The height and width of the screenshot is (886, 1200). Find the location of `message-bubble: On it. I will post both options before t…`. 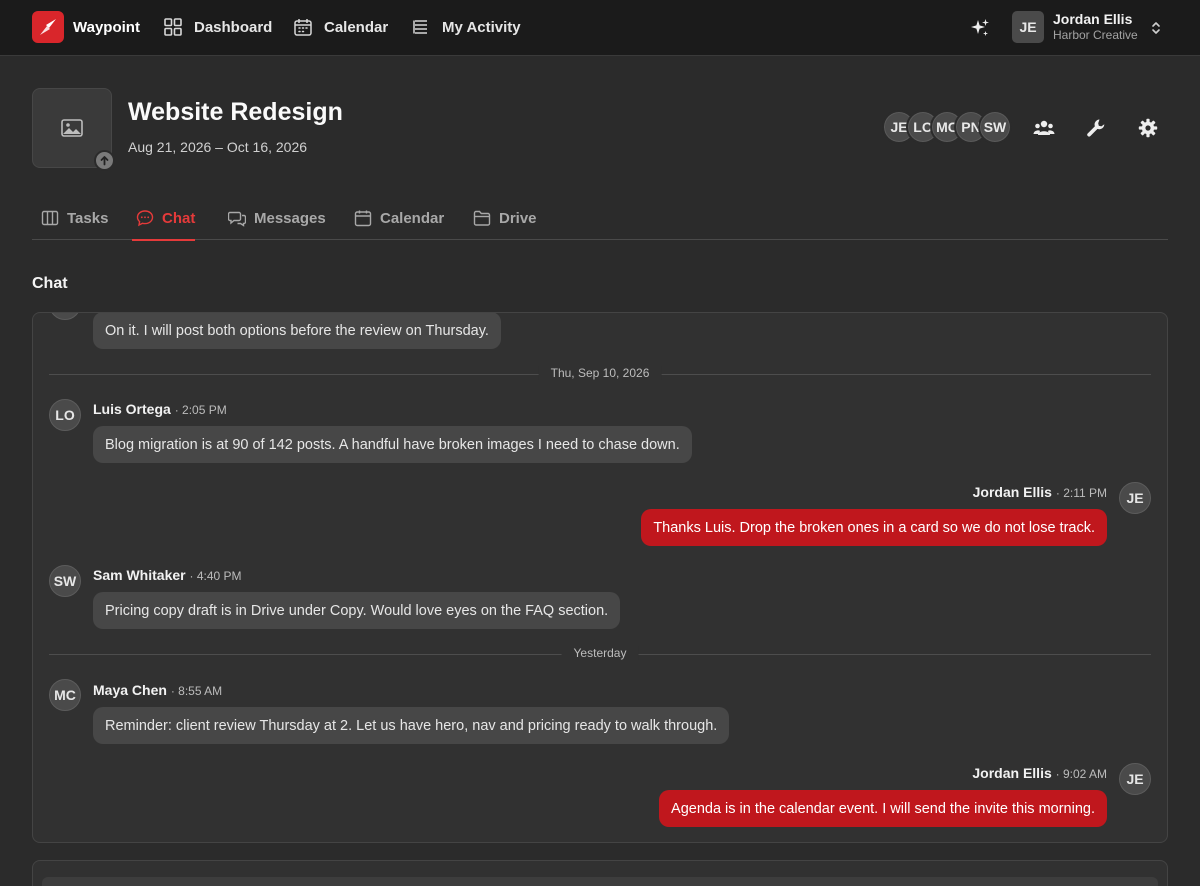

message-bubble: On it. I will post both options before t… is located at coordinates (297, 331).